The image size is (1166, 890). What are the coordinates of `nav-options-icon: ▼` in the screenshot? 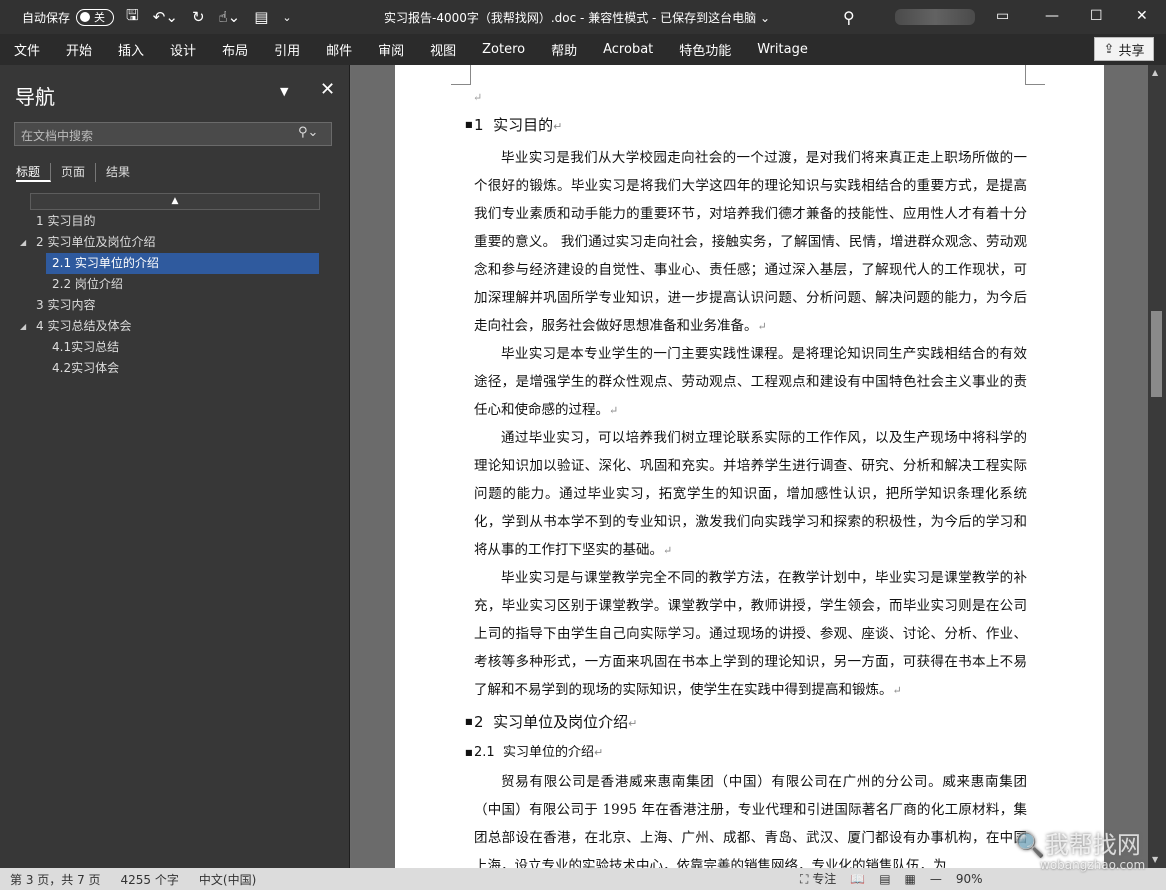 It's located at (284, 91).